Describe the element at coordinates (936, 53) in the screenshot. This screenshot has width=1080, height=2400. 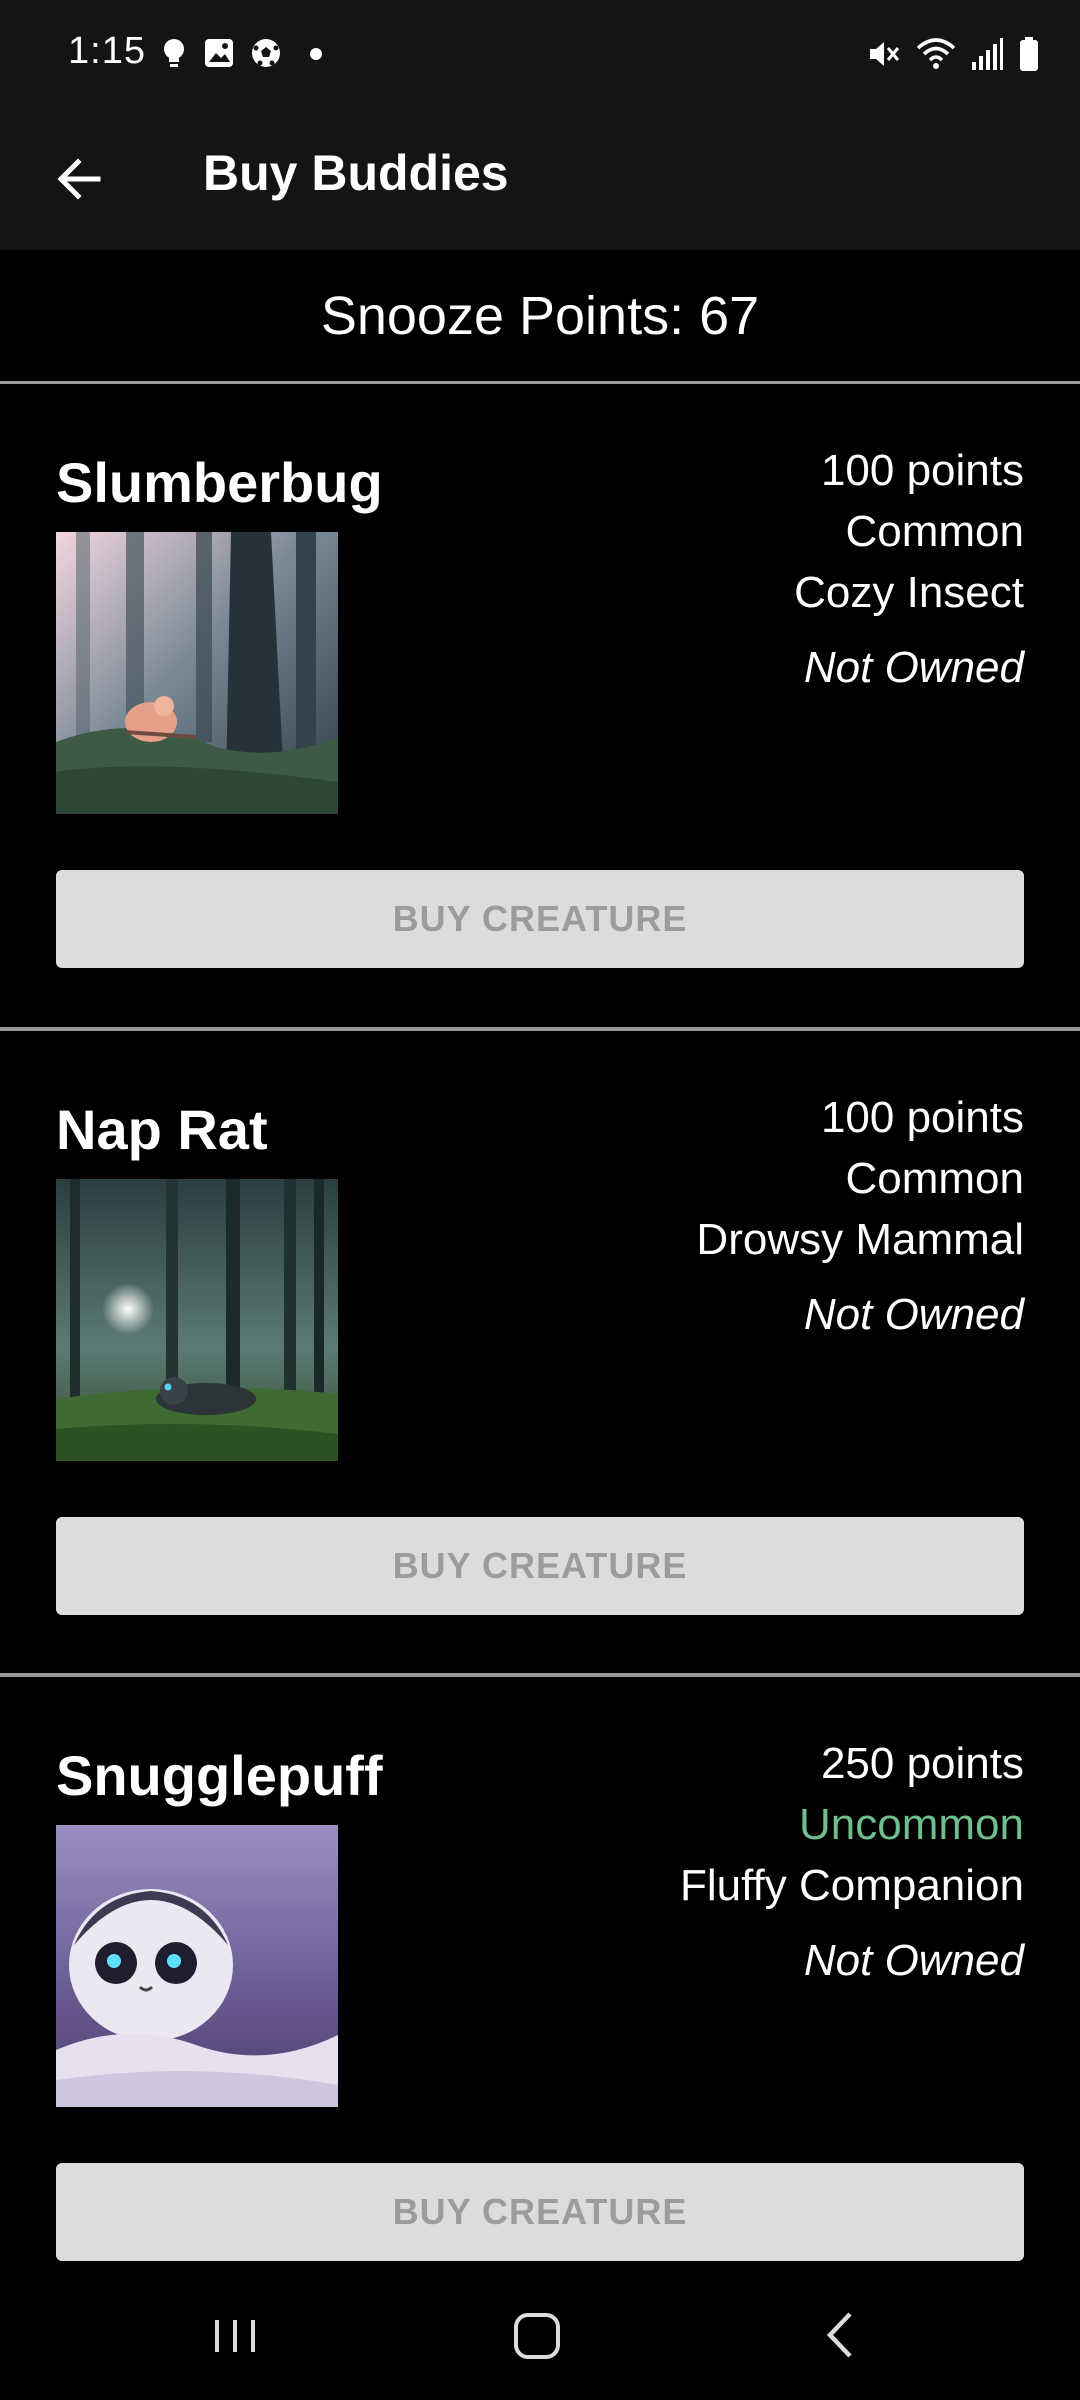
I see `wifi-icon` at that location.